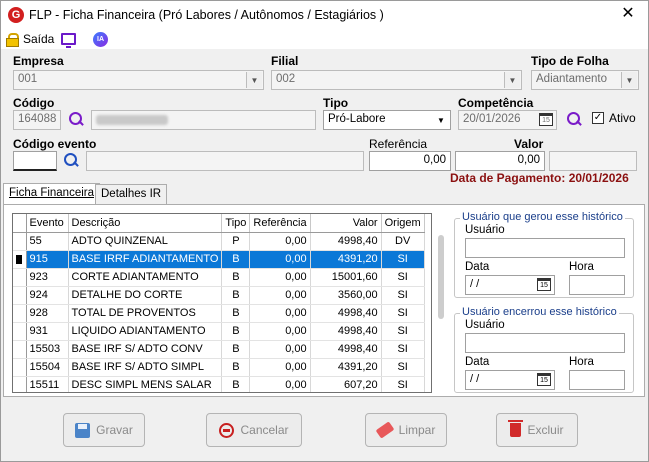  What do you see at coordinates (324, 39) in the screenshot?
I see `toolbar: Saída IA` at bounding box center [324, 39].